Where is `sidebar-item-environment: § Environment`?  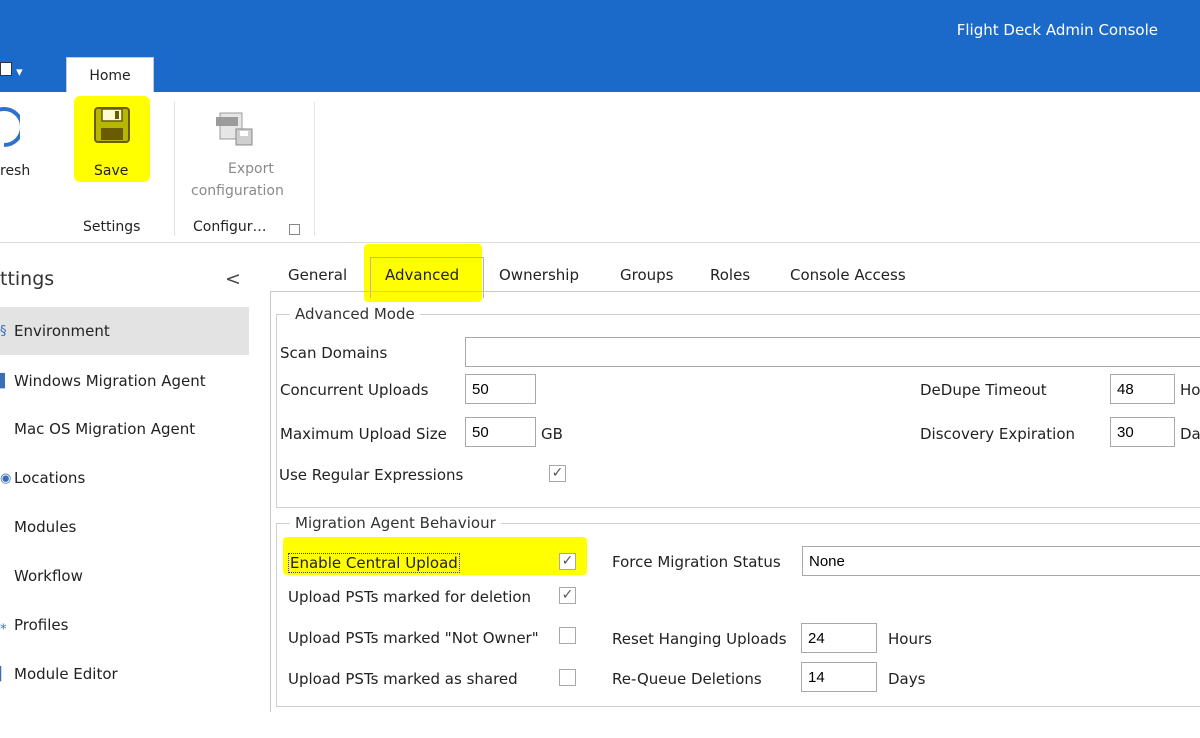
sidebar-item-environment: § Environment is located at coordinates (124, 331).